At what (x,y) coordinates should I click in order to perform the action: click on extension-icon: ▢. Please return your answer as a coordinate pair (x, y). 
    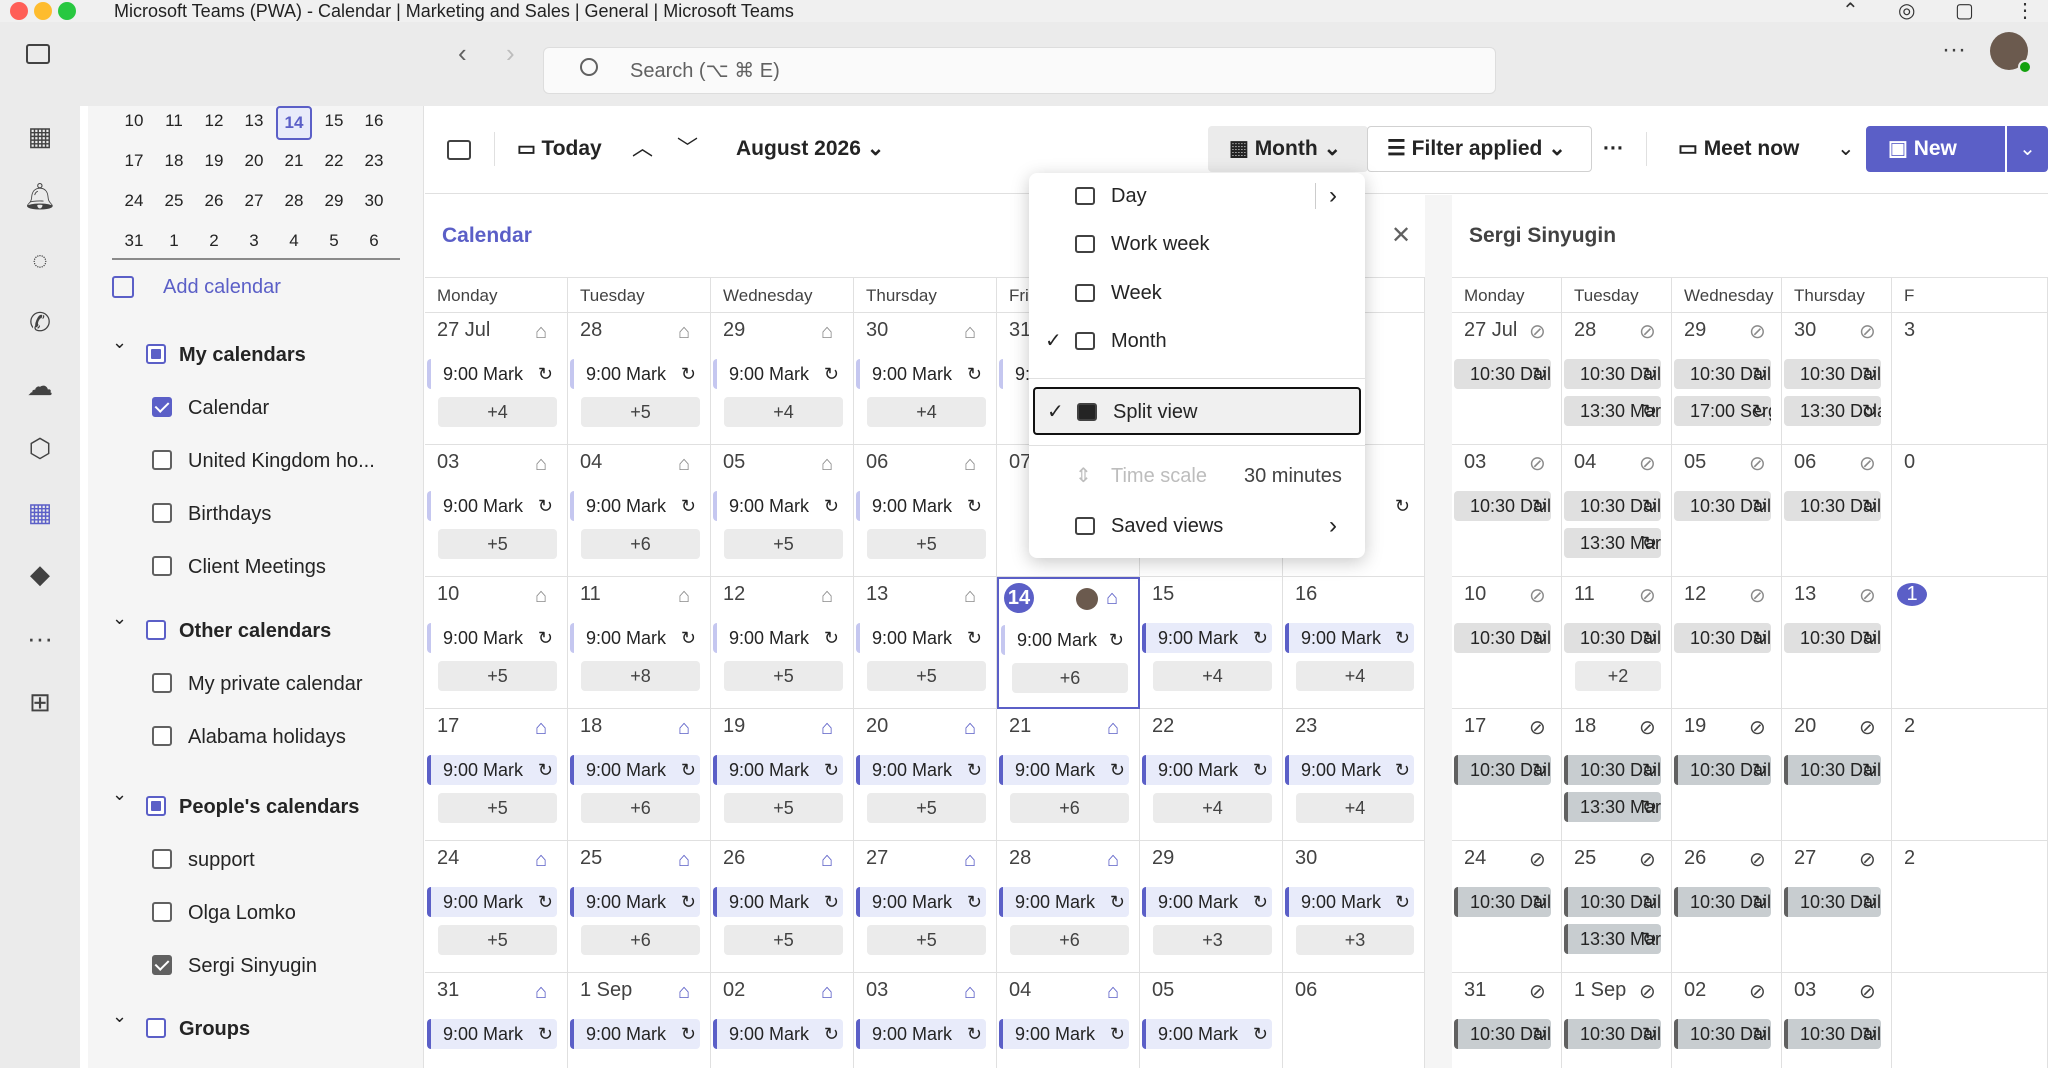
    Looking at the image, I should click on (1964, 11).